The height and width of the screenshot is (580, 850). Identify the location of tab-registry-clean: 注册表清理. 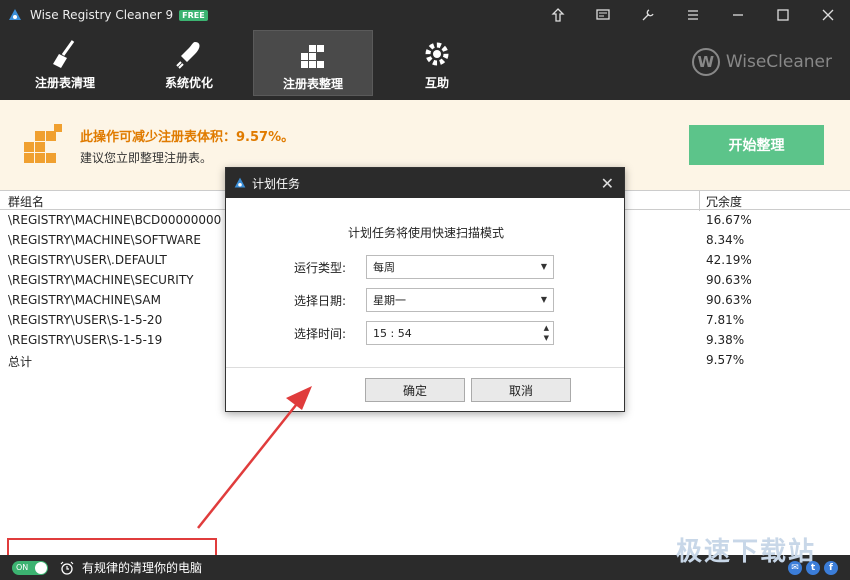
(65, 63).